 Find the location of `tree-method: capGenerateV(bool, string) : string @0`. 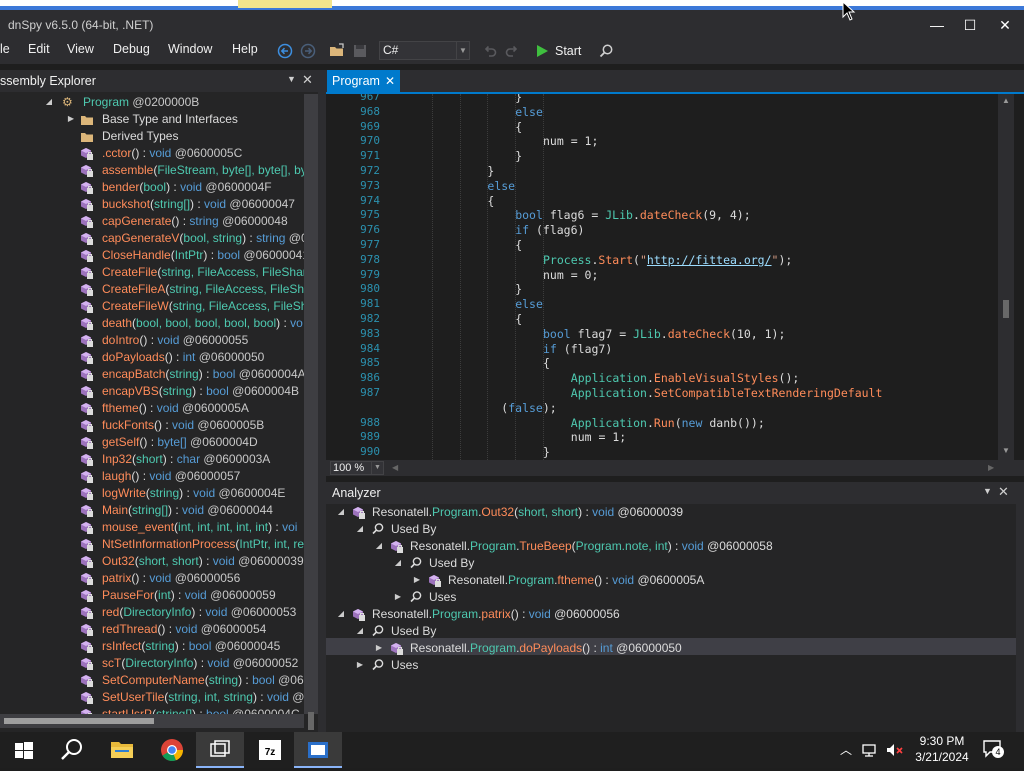

tree-method: capGenerateV(bool, string) : string @0 is located at coordinates (152, 238).